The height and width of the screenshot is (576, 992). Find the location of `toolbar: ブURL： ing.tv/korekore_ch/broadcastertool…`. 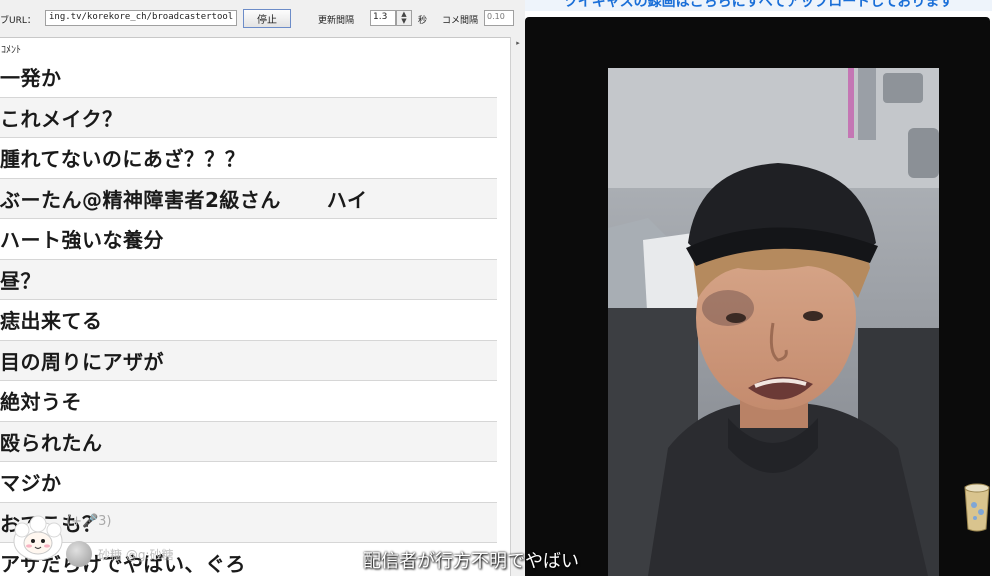

toolbar: ブURL： ing.tv/korekore_ch/broadcastertool… is located at coordinates (262, 18).